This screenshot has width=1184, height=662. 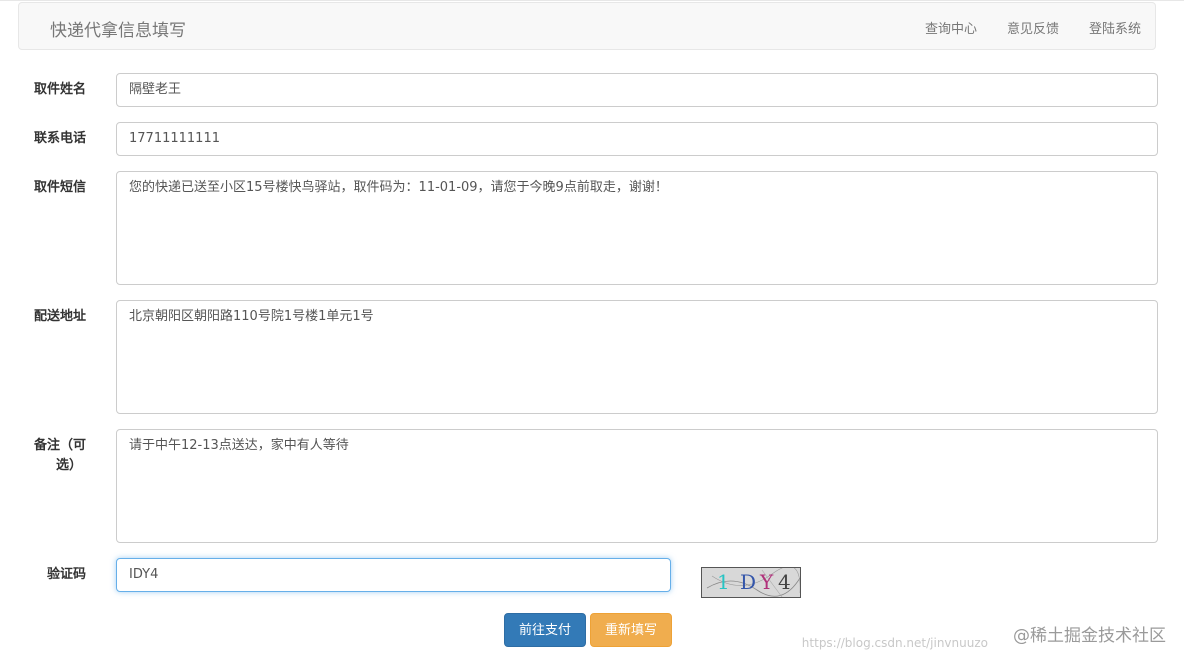 What do you see at coordinates (43, 456) in the screenshot?
I see `note-label: 备注（可 选）` at bounding box center [43, 456].